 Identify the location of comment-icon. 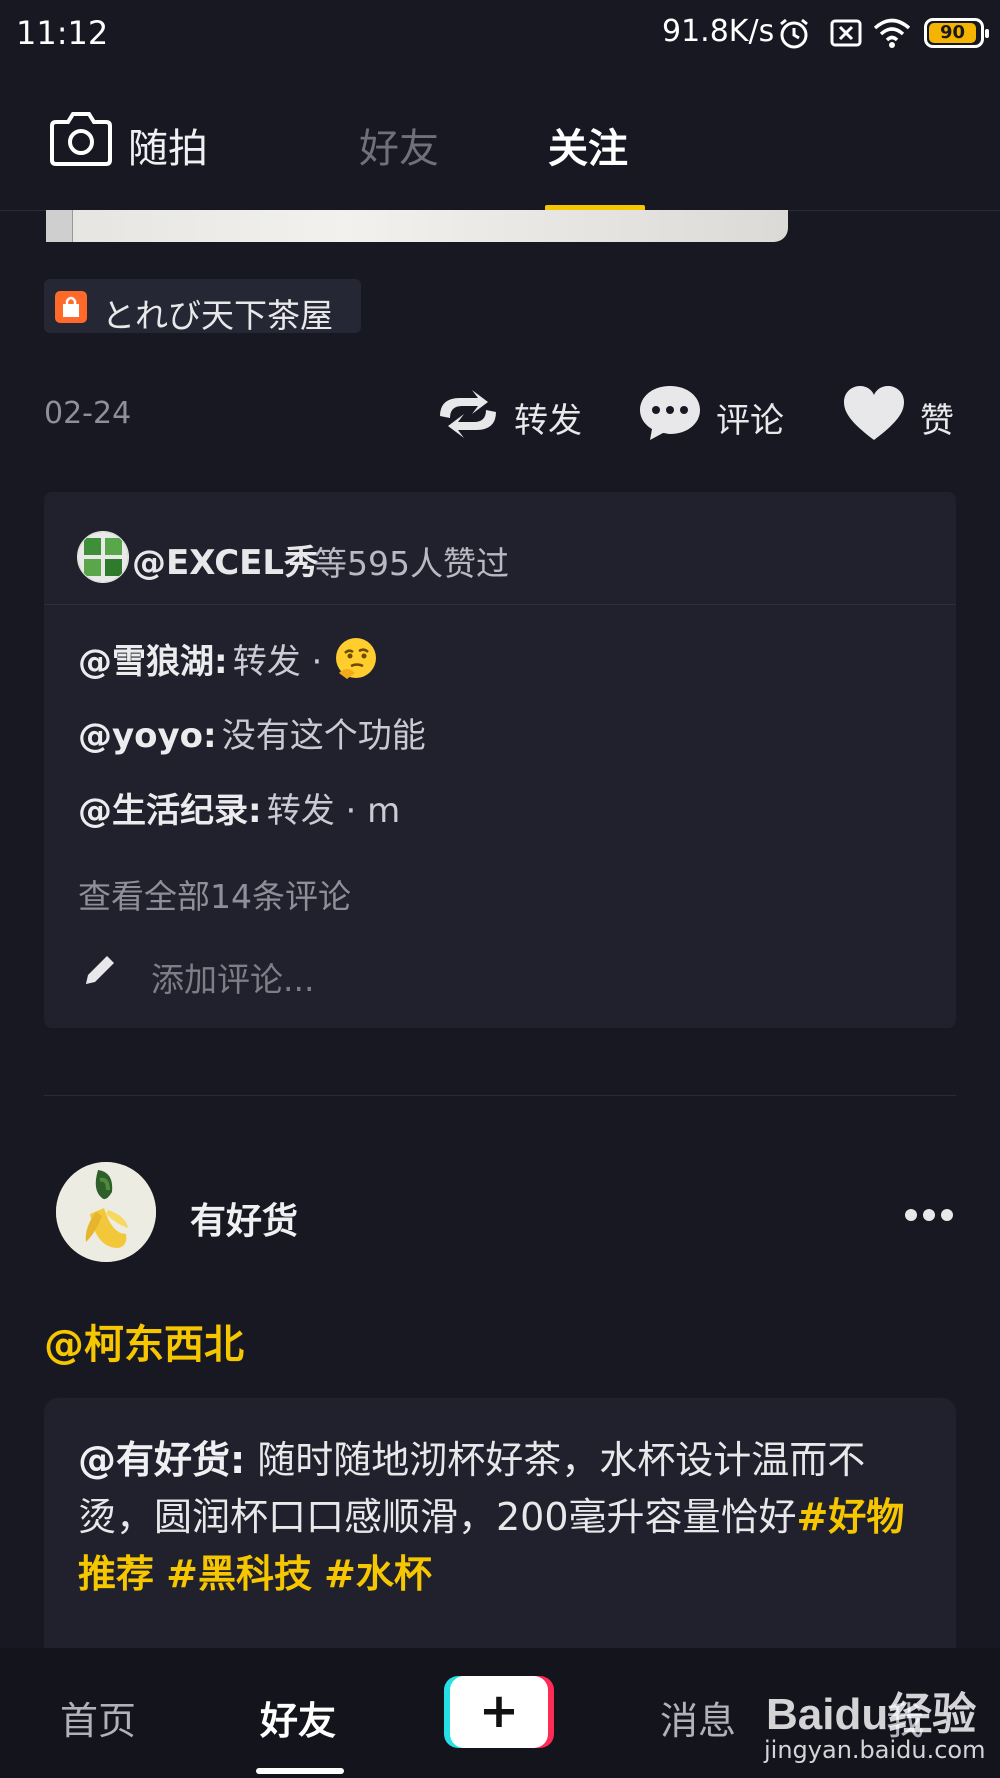
(670, 413).